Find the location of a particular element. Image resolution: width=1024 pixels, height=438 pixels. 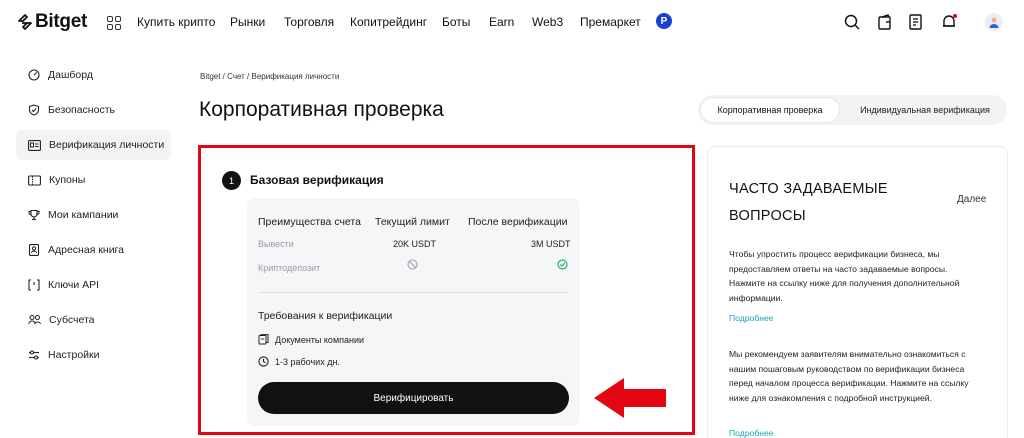

sidebar-item-identity-verification: Верификация личности is located at coordinates (93, 145).